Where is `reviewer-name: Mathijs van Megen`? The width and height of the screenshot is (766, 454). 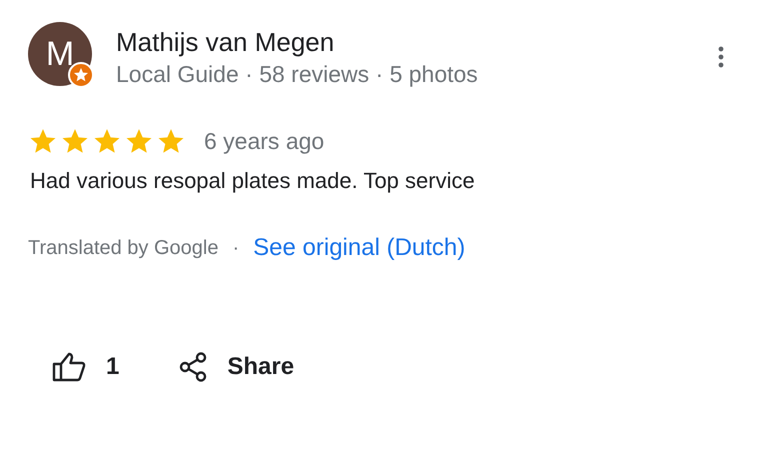
reviewer-name: Mathijs van Megen is located at coordinates (297, 42).